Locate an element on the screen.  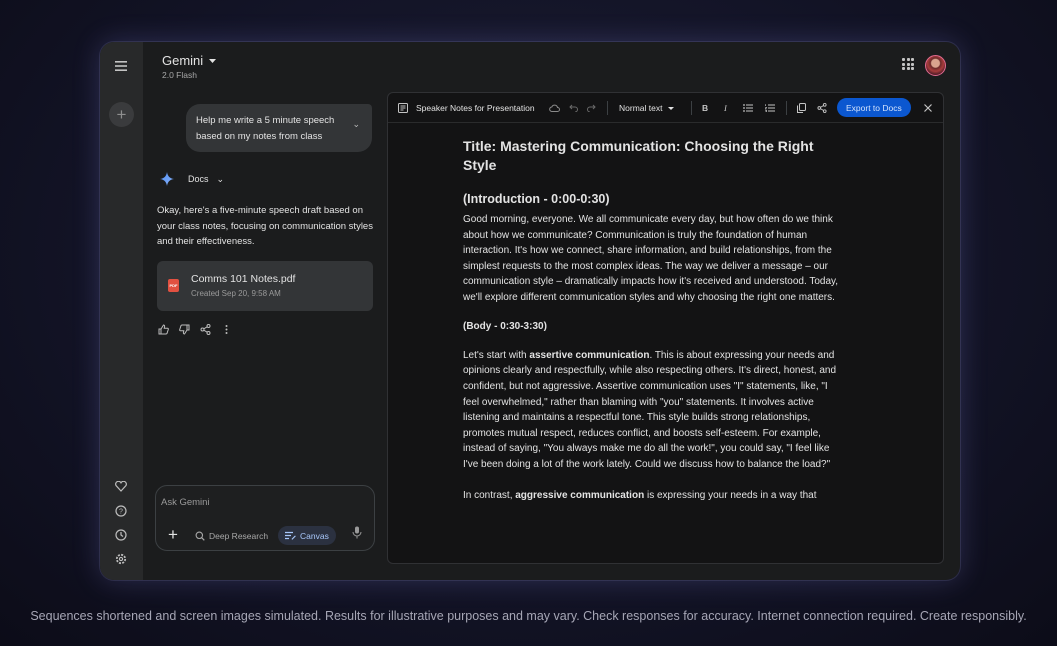
text-style-value: Normal text is located at coordinates (641, 108).